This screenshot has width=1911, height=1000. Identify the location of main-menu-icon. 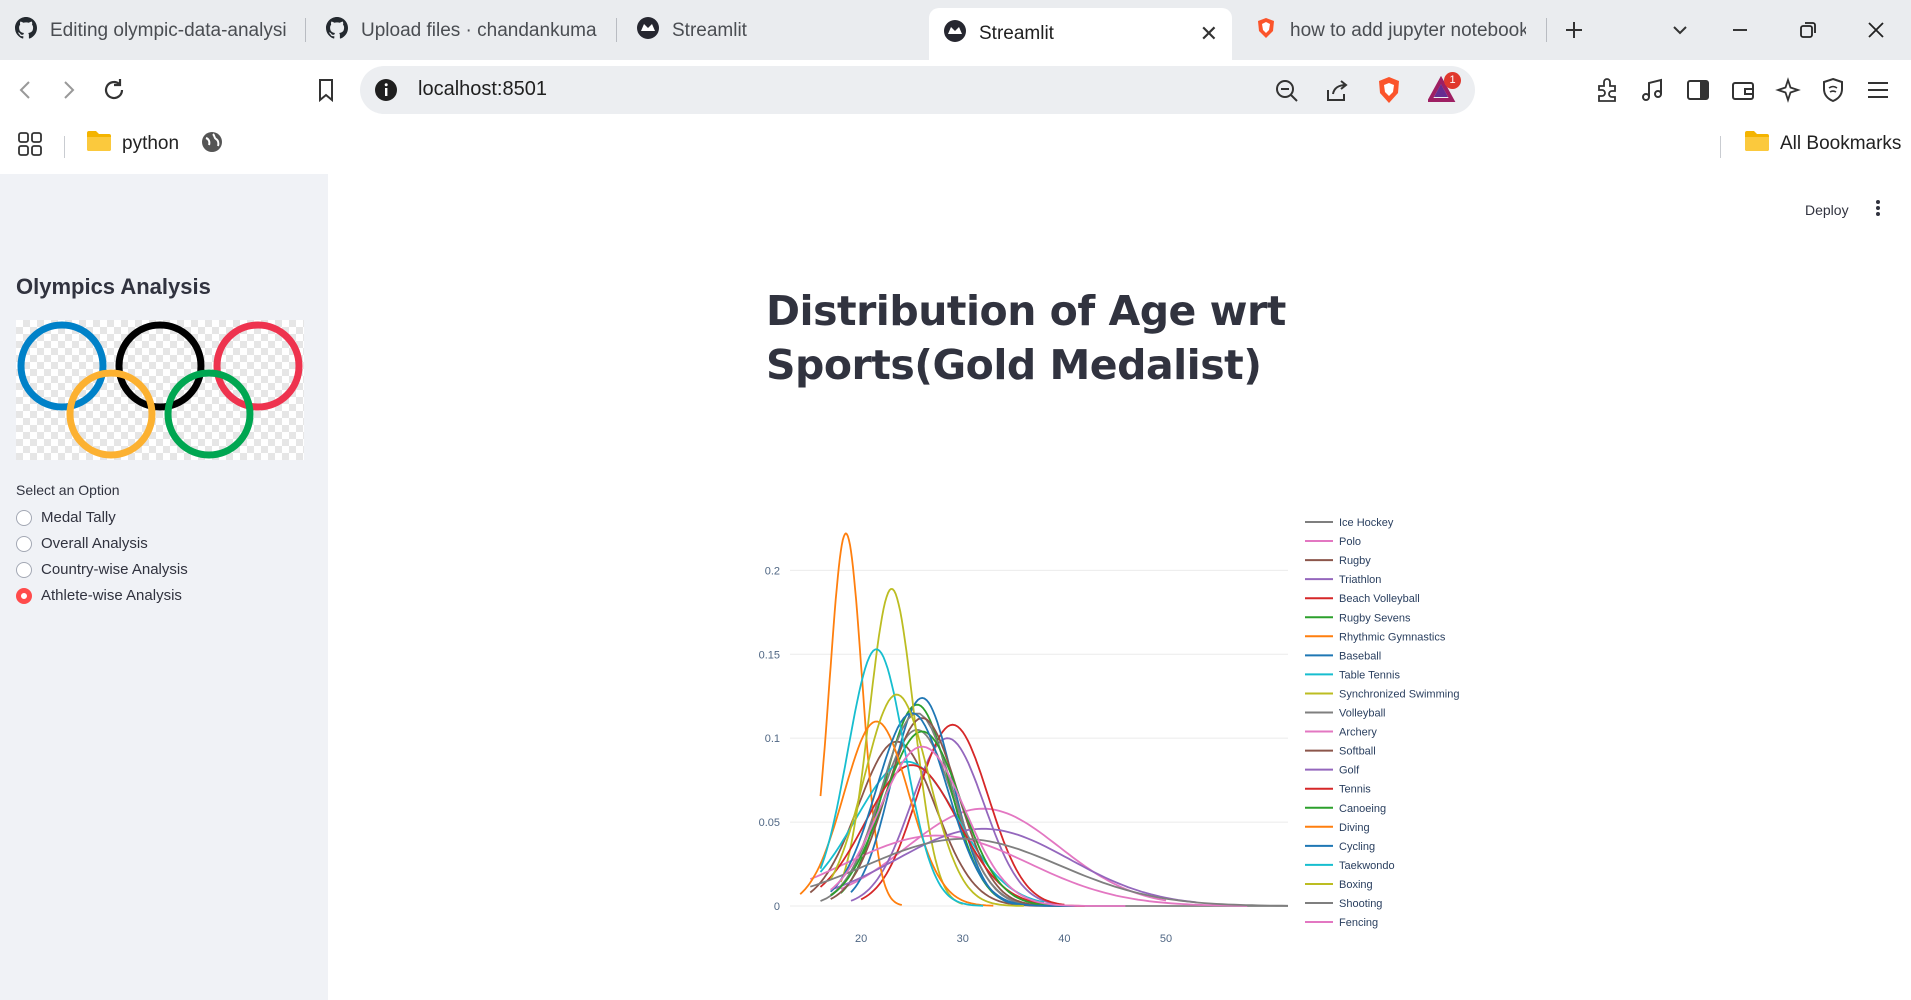
(1878, 90).